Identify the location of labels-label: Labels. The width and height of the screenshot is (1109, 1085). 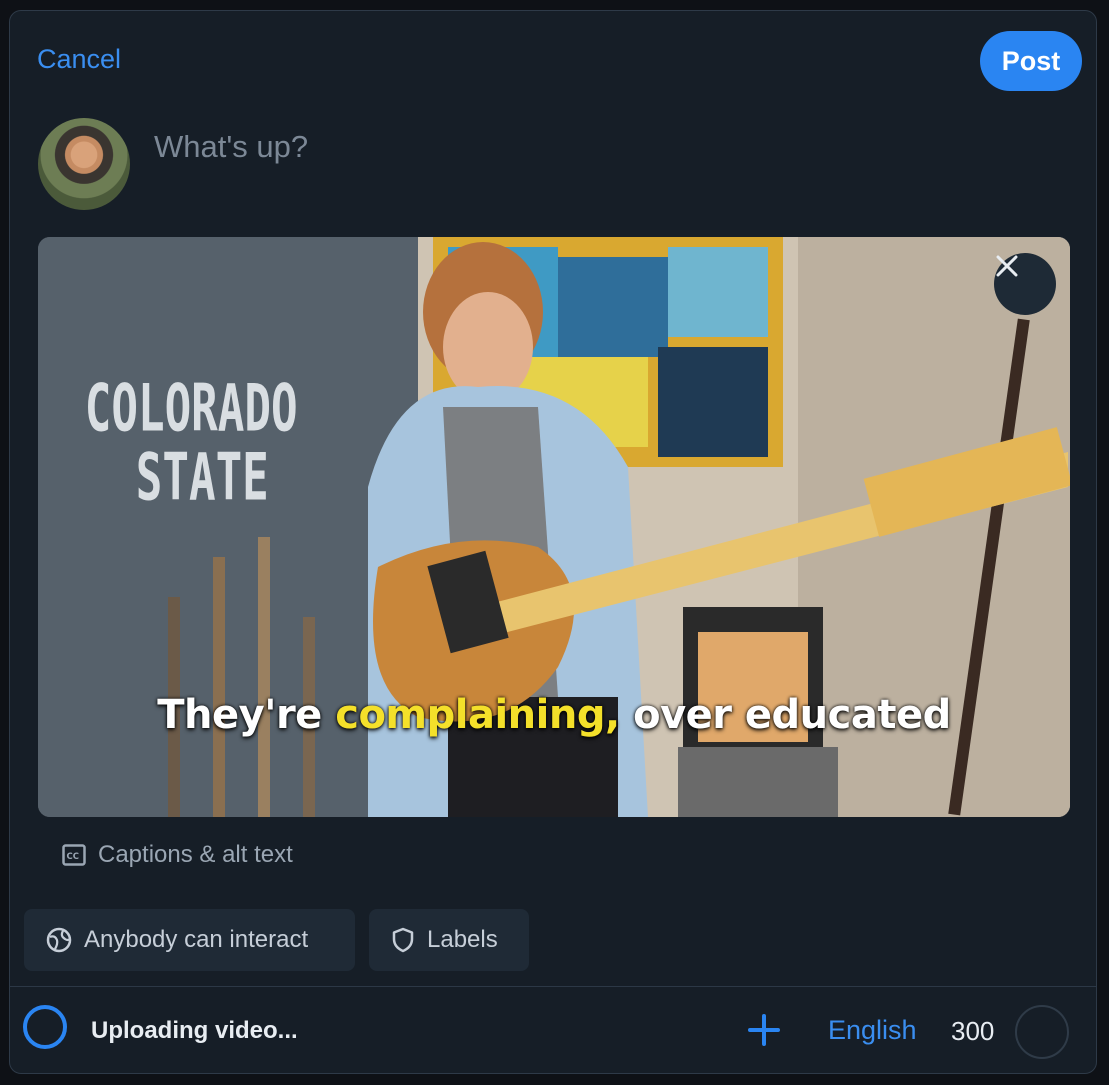
(462, 939).